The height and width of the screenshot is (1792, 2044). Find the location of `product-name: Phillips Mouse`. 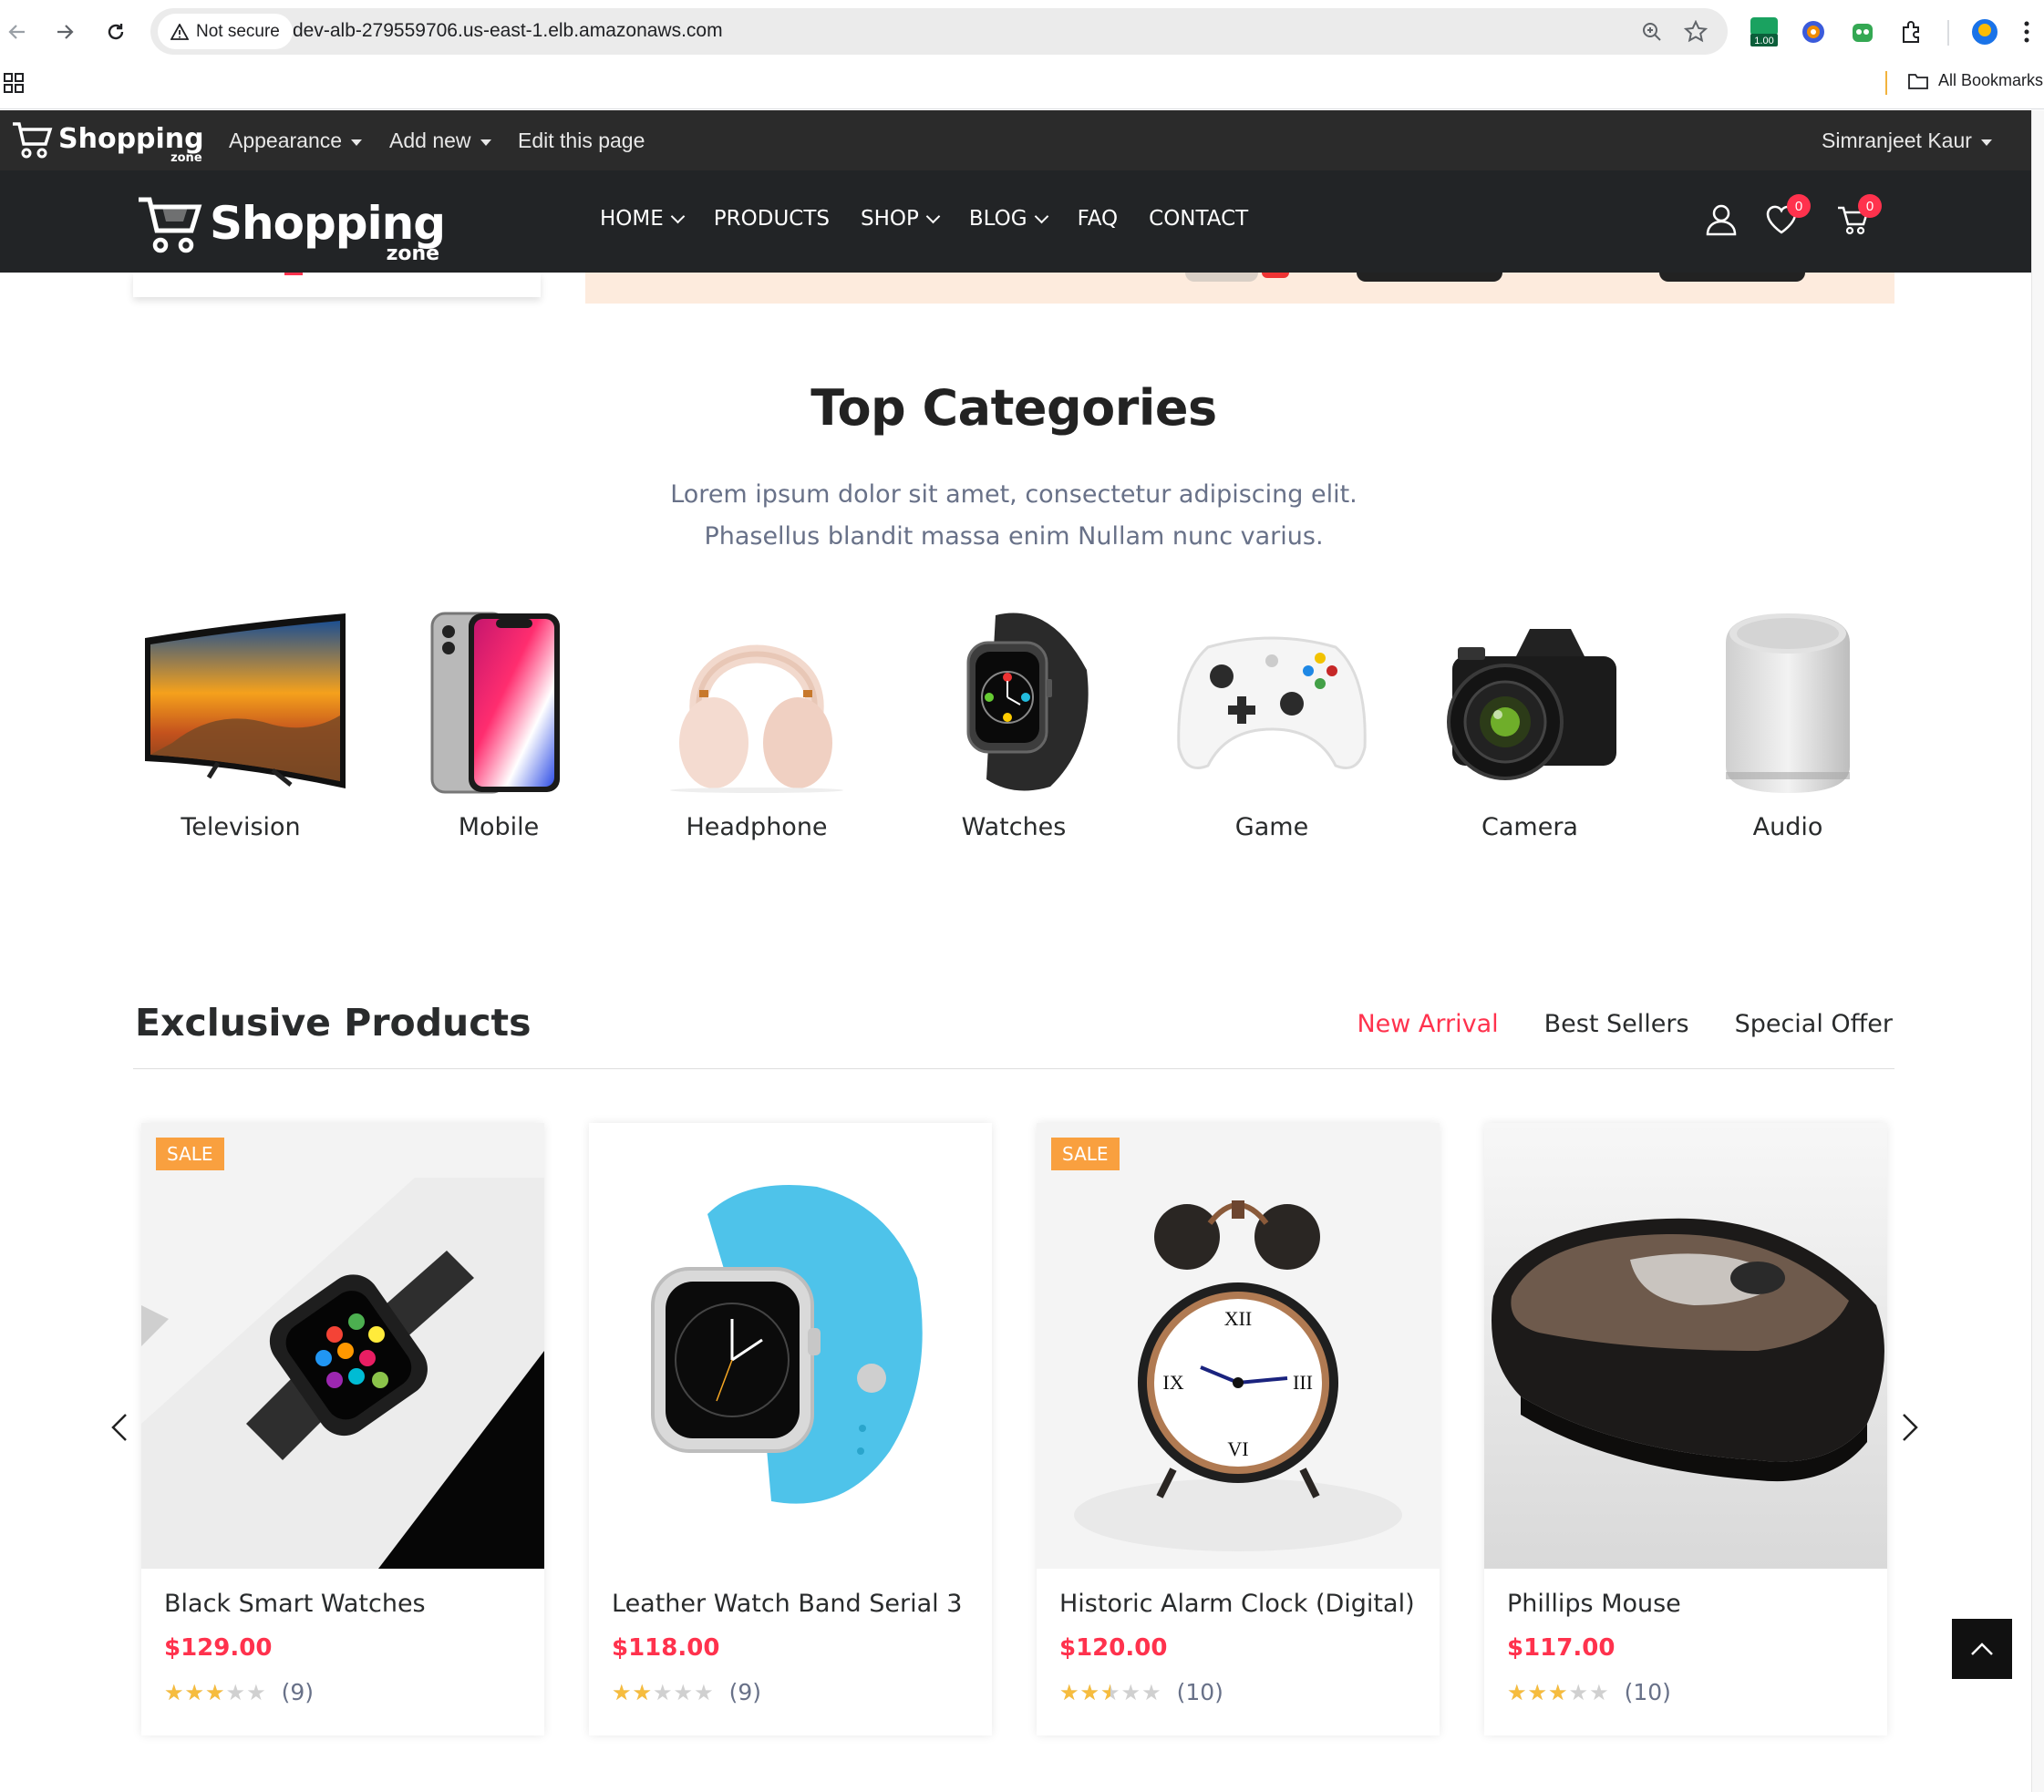

product-name: Phillips Mouse is located at coordinates (1594, 1604).